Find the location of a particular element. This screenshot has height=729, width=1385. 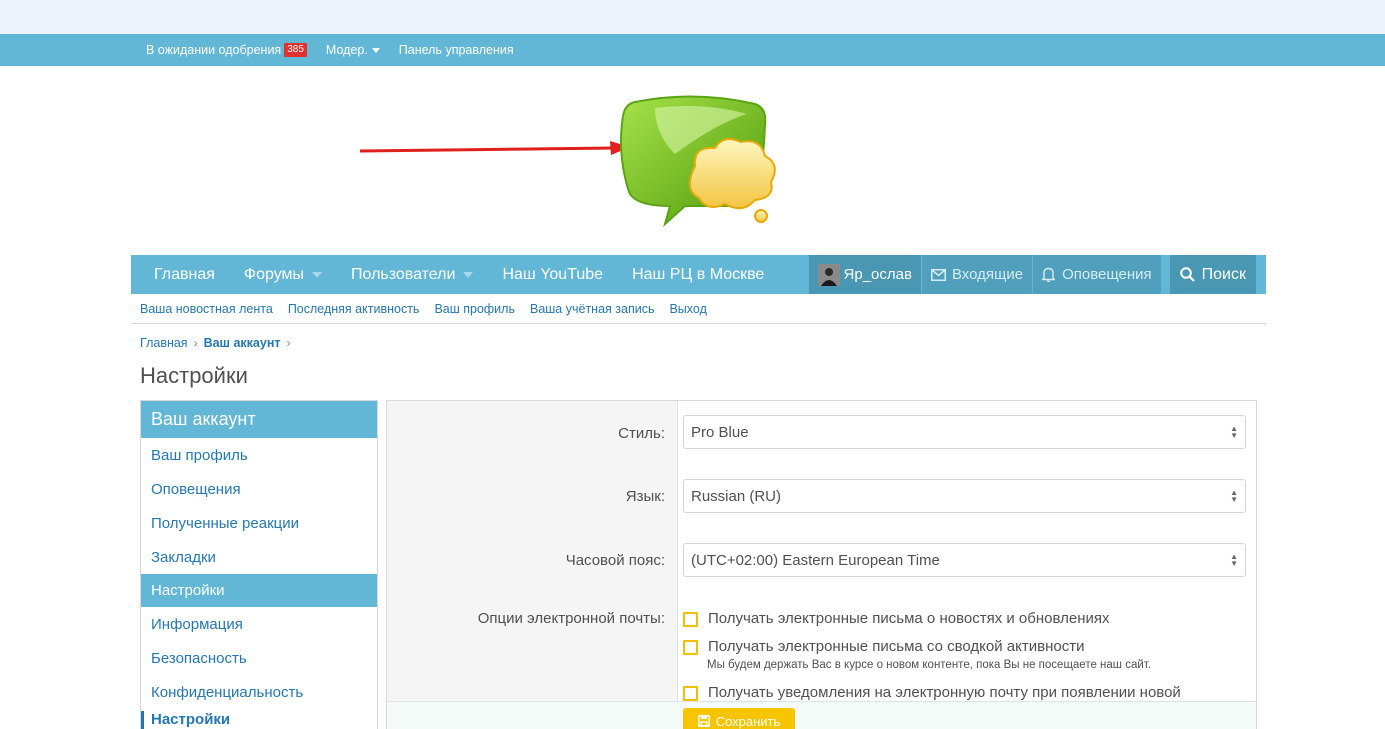

inbox-link: Входящие is located at coordinates (977, 274).